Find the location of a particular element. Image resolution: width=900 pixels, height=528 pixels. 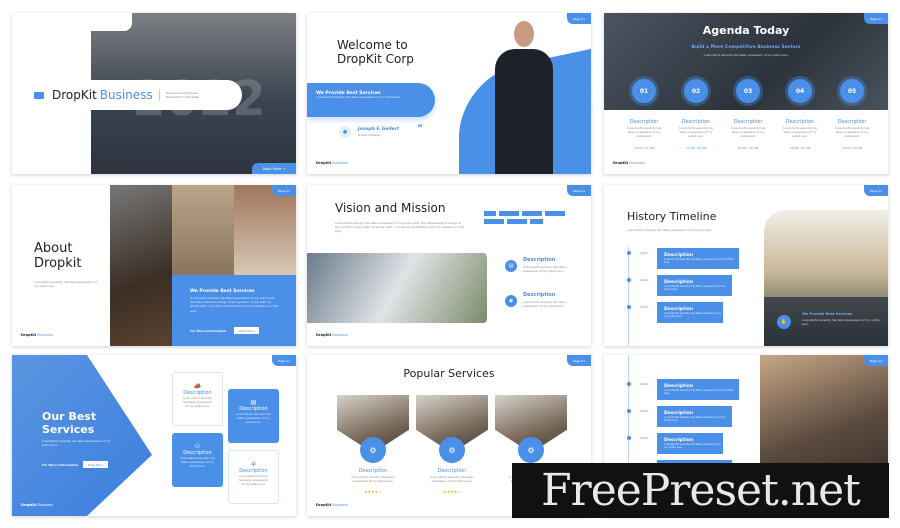

man-head is located at coordinates (524, 34).